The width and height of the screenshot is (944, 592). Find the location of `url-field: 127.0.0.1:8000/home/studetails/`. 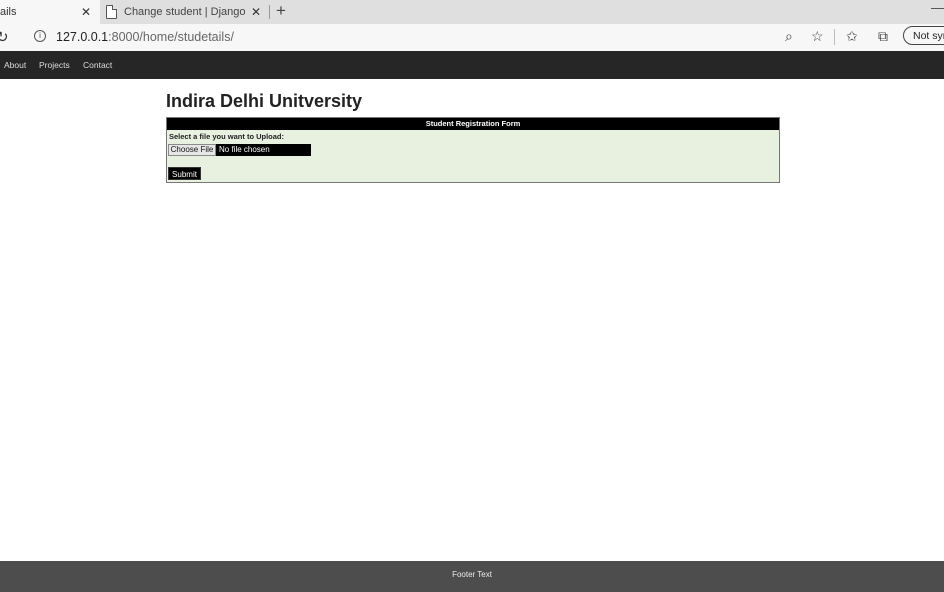

url-field: 127.0.0.1:8000/home/studetails/ is located at coordinates (145, 37).